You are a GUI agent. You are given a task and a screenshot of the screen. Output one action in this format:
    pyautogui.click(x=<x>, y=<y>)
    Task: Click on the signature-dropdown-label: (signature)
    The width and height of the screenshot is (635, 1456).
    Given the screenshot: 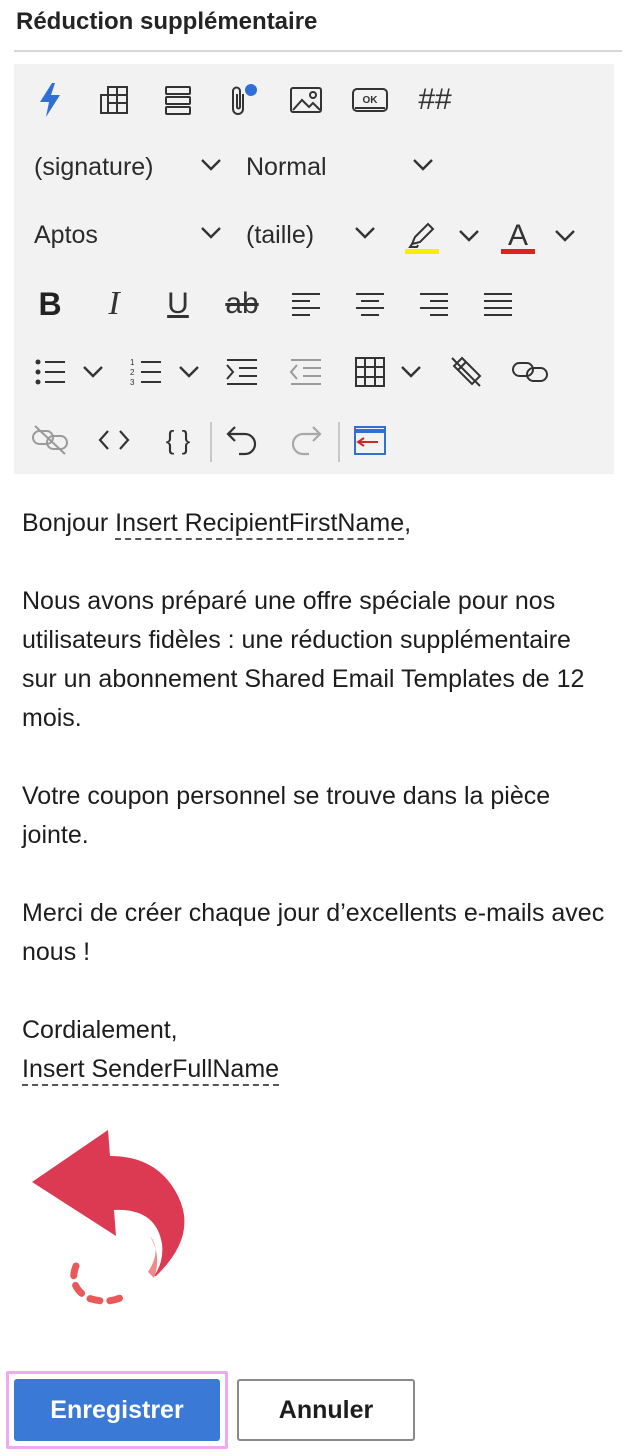 What is the action you would take?
    pyautogui.click(x=94, y=167)
    